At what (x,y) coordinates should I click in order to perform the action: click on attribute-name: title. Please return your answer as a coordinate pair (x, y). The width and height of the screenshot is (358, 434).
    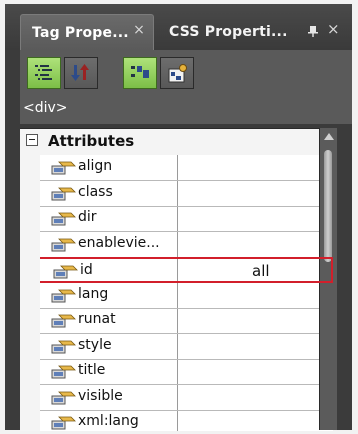
    Looking at the image, I should click on (92, 370).